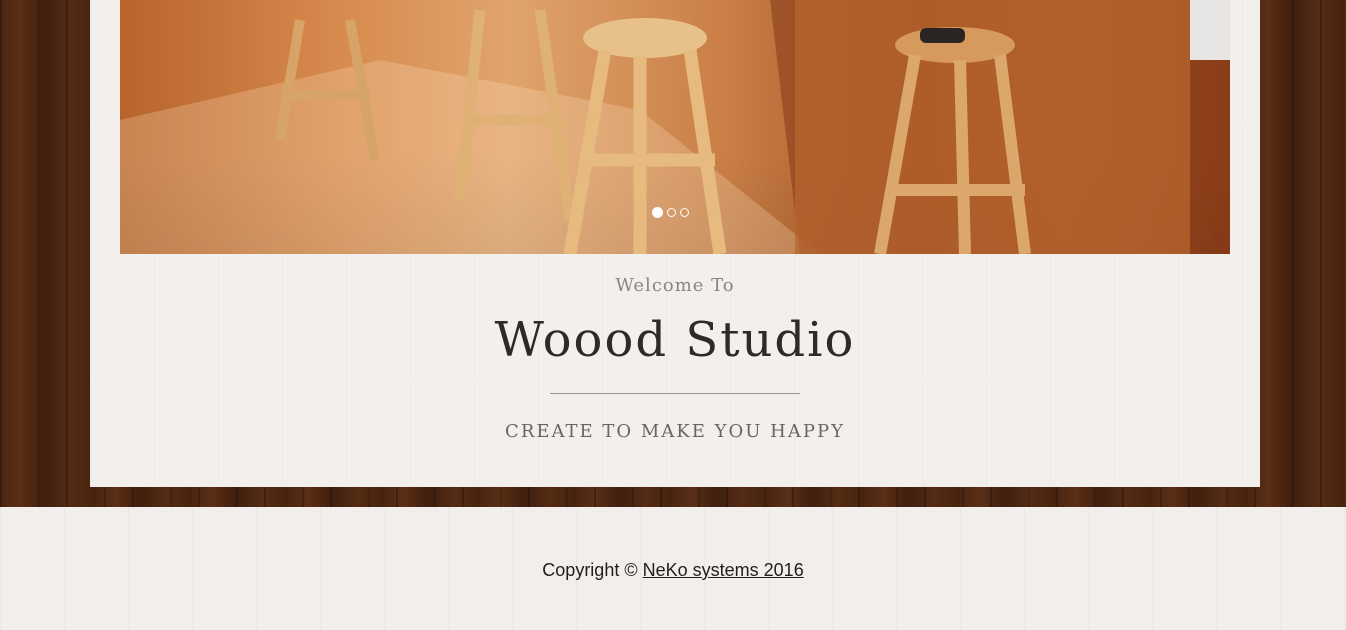 The height and width of the screenshot is (630, 1346). Describe the element at coordinates (675, 340) in the screenshot. I see `site-title: Woood Studio` at that location.